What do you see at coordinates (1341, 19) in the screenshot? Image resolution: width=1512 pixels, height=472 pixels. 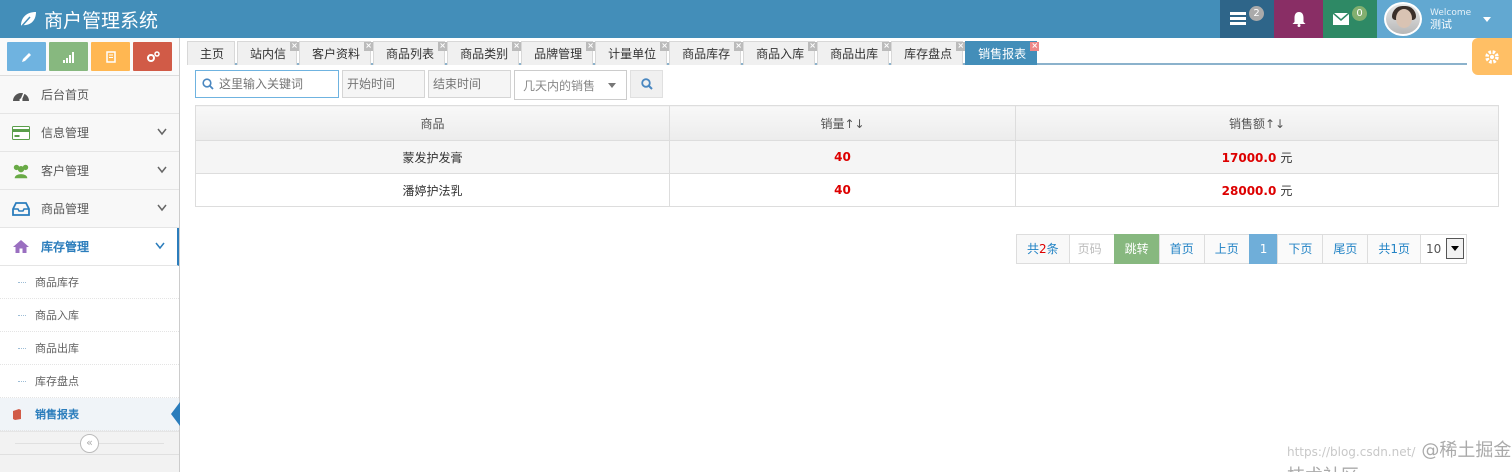 I see `envelope-icon` at bounding box center [1341, 19].